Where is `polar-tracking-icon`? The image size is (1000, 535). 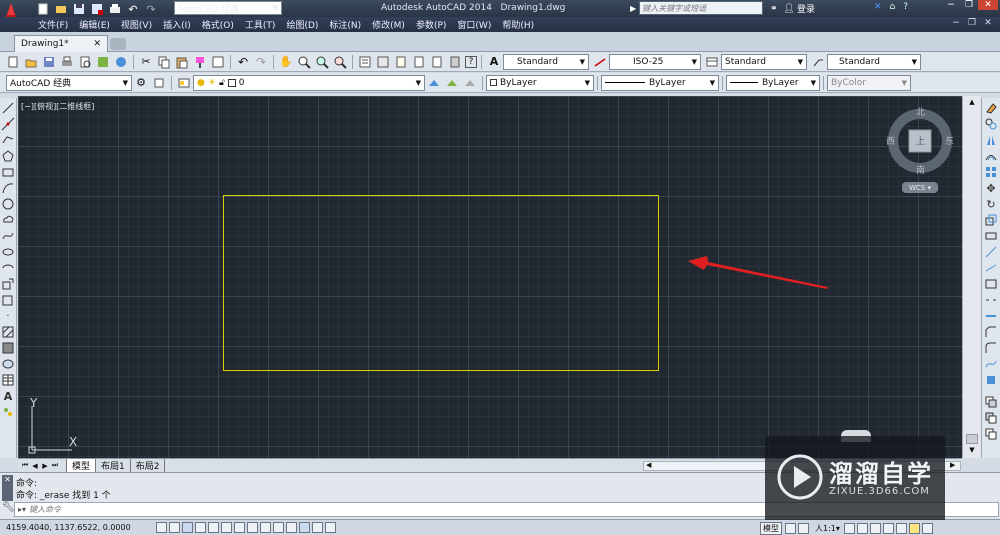
polar-tracking-icon is located at coordinates (213, 527).